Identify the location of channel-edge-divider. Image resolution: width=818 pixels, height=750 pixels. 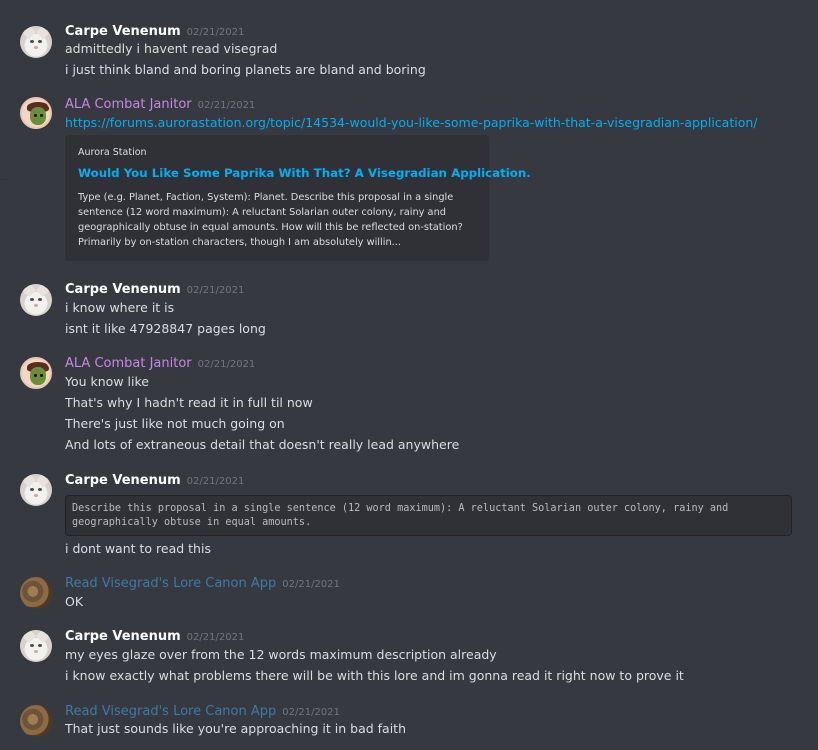
(4, 179).